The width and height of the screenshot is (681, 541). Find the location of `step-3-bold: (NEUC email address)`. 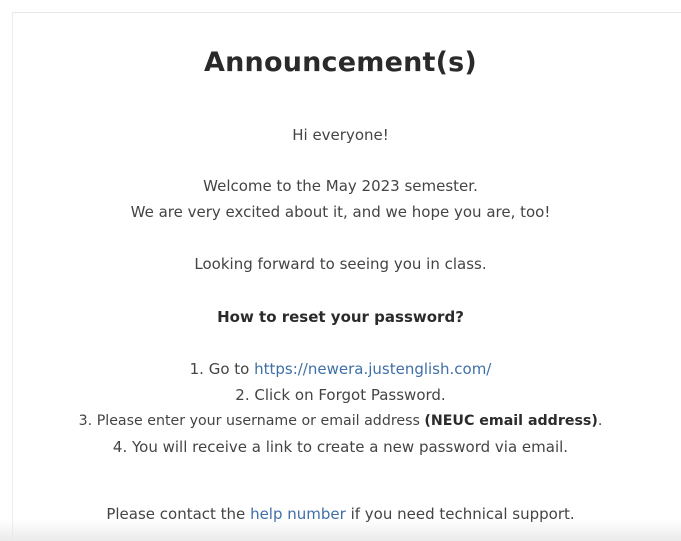

step-3-bold: (NEUC email address) is located at coordinates (511, 421).